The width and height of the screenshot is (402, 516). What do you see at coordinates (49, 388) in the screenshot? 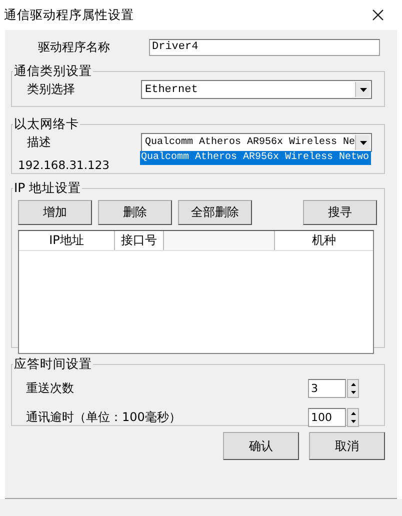
I see `field-label: 重送次数` at bounding box center [49, 388].